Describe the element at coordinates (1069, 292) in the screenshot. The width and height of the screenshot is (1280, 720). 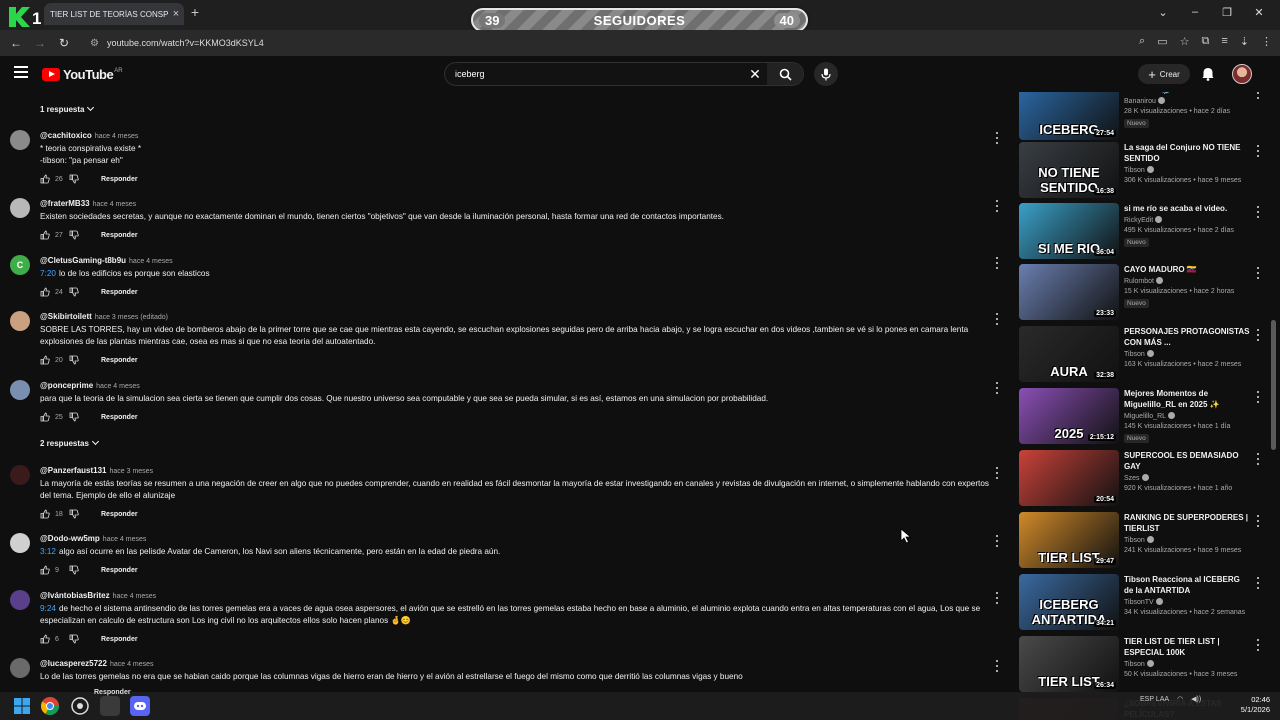
I see `video-thumbnail: 23:33` at that location.